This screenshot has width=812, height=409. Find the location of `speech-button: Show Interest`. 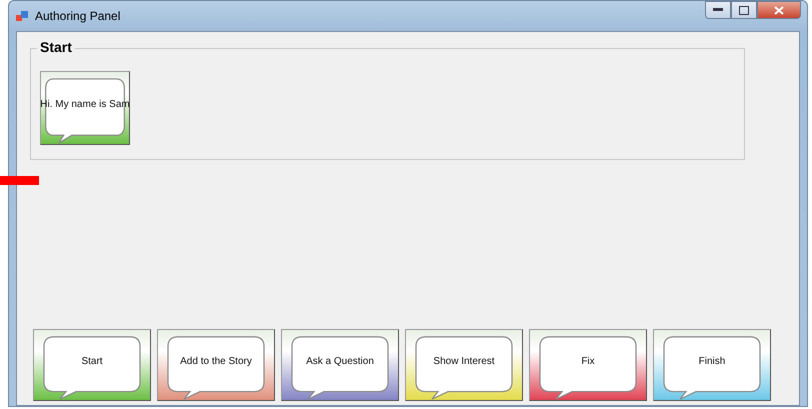

speech-button: Show Interest is located at coordinates (464, 365).